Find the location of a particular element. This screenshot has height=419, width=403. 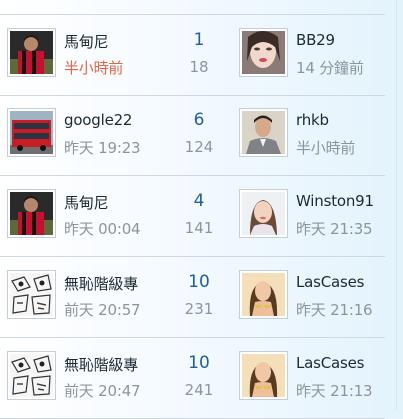

panel-border-line is located at coordinates (396, 205).